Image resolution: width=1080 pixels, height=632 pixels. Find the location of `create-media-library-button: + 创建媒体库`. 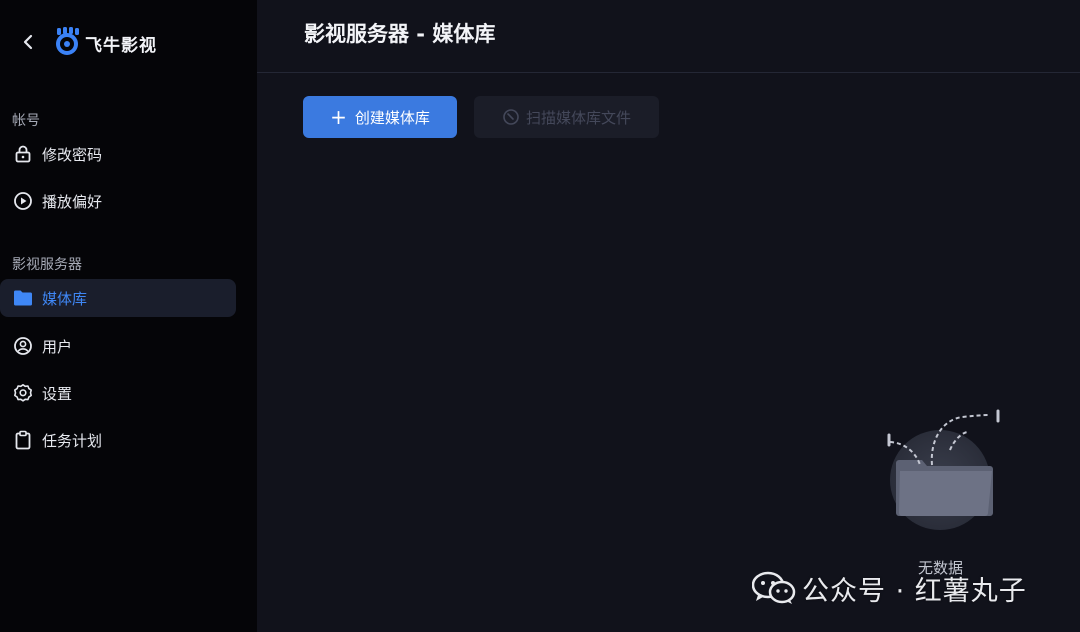

create-media-library-button: + 创建媒体库 is located at coordinates (380, 117).